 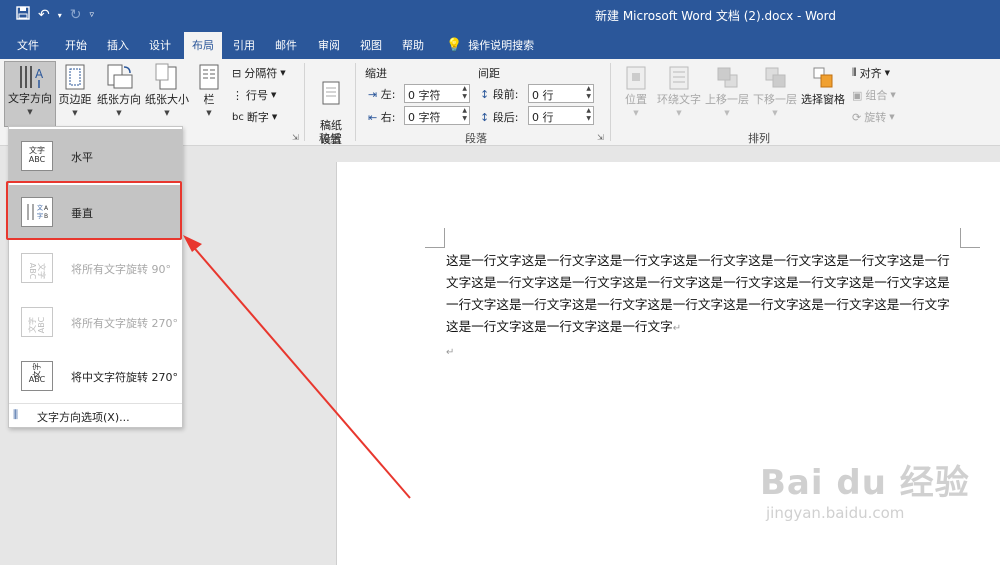 What do you see at coordinates (297, 367) in the screenshot?
I see `annotation-arrow` at bounding box center [297, 367].